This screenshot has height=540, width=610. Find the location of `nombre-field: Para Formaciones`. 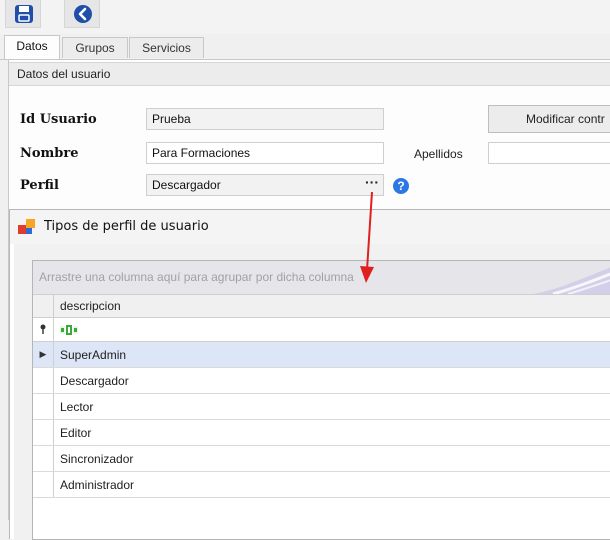

nombre-field: Para Formaciones is located at coordinates (265, 153).